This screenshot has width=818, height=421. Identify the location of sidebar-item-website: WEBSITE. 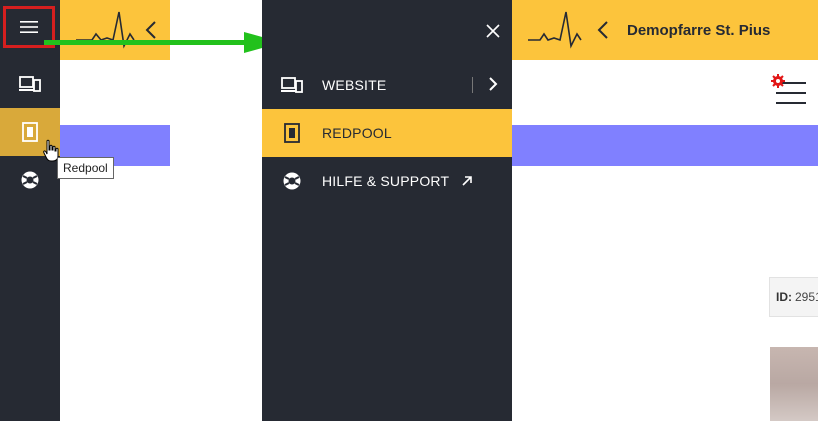
(387, 85).